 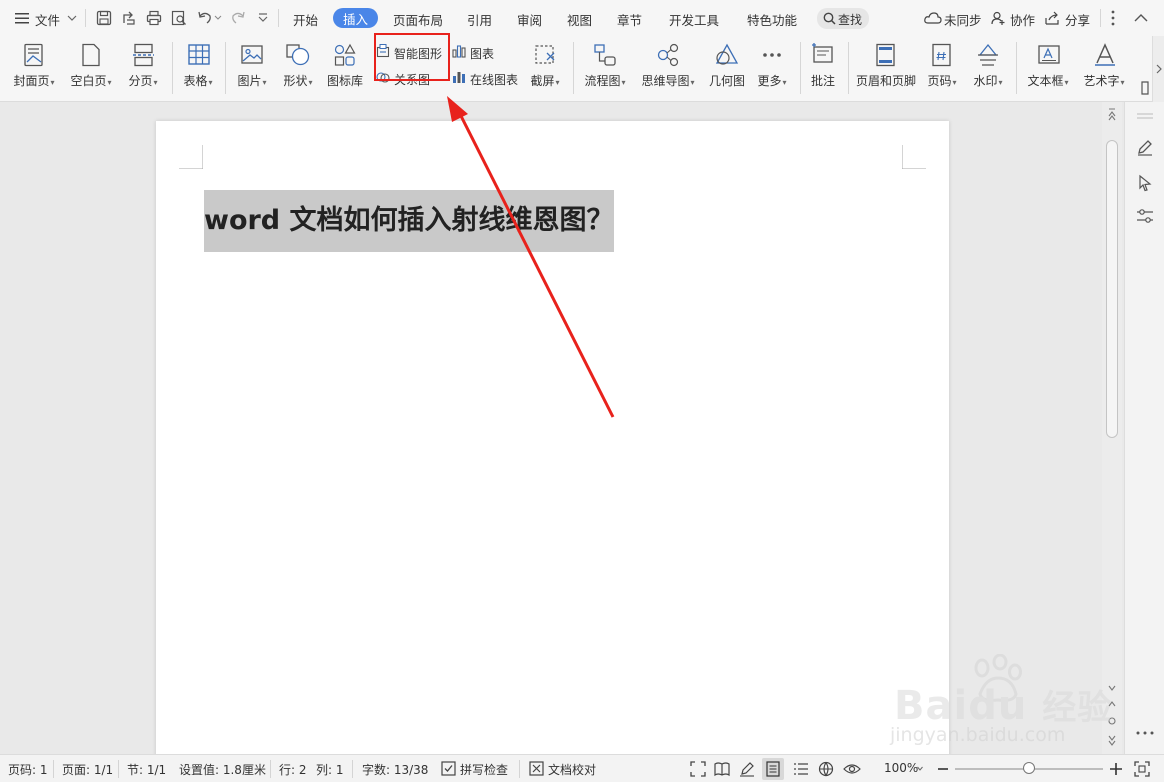 I want to click on ribbon-scroll, so click(x=1158, y=69).